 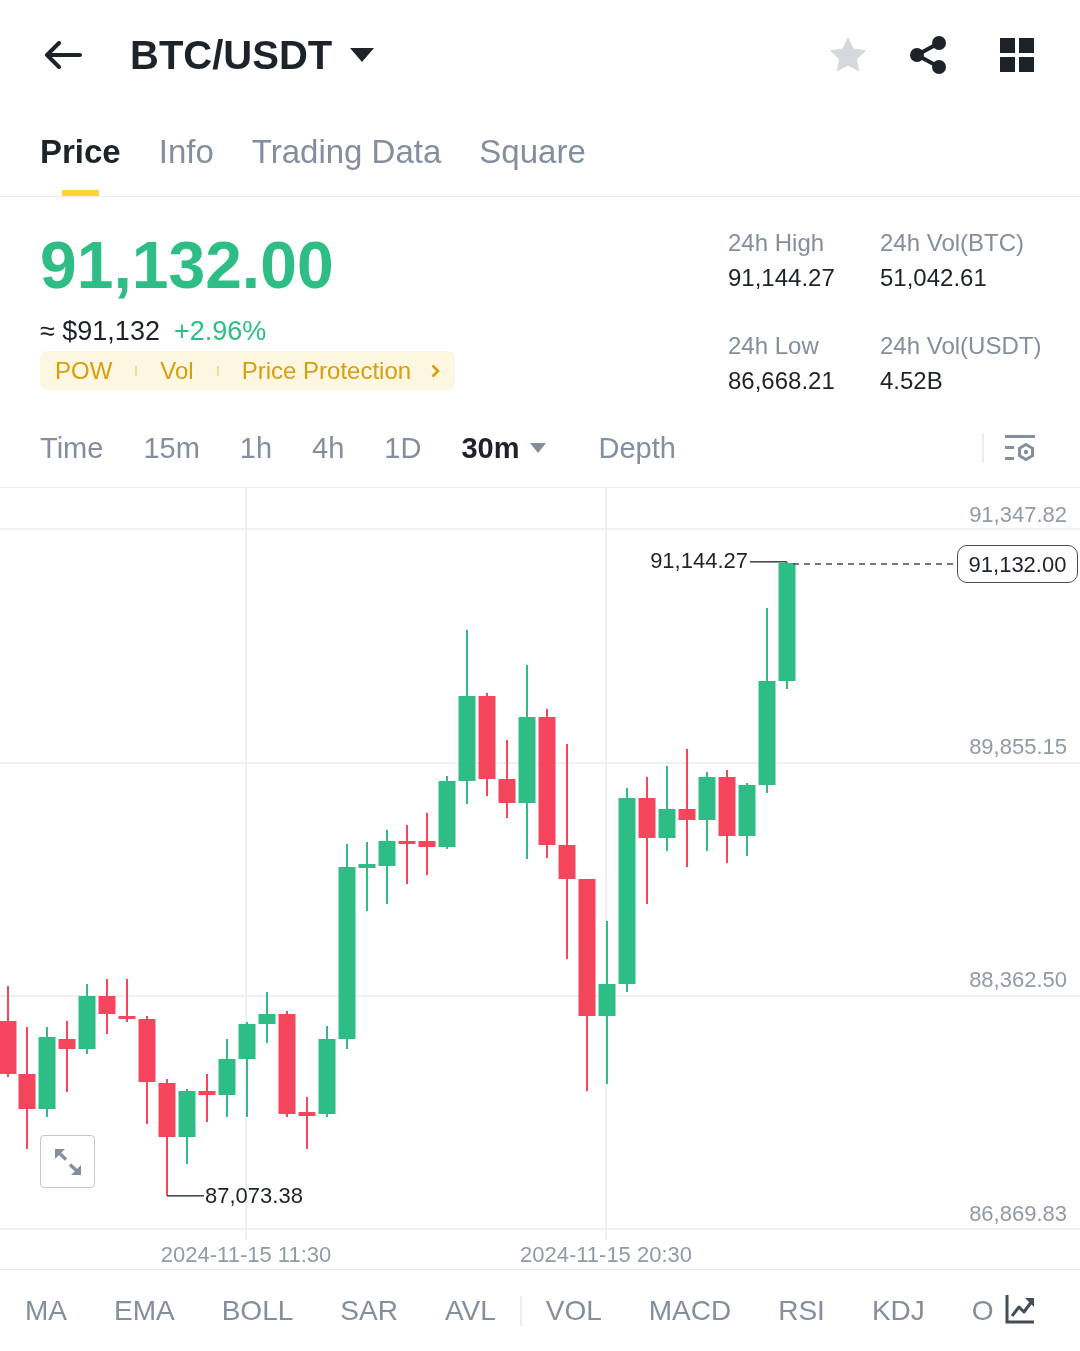 What do you see at coordinates (220, 331) in the screenshot?
I see `price-change: +2.96%` at bounding box center [220, 331].